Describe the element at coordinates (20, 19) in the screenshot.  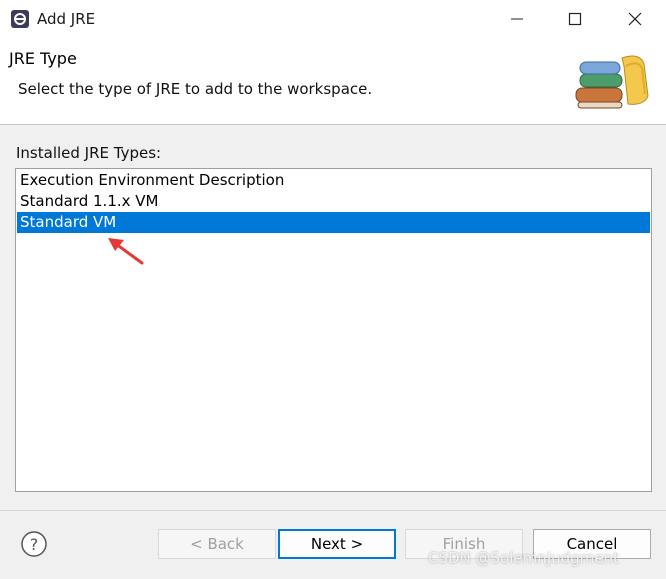
I see `eclipse-icon` at that location.